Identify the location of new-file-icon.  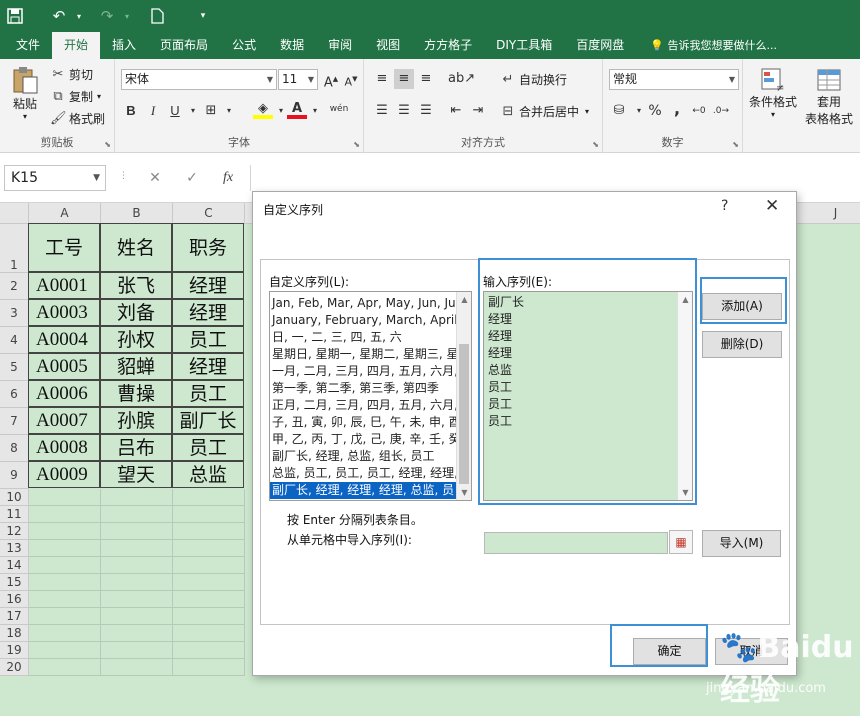
(157, 16).